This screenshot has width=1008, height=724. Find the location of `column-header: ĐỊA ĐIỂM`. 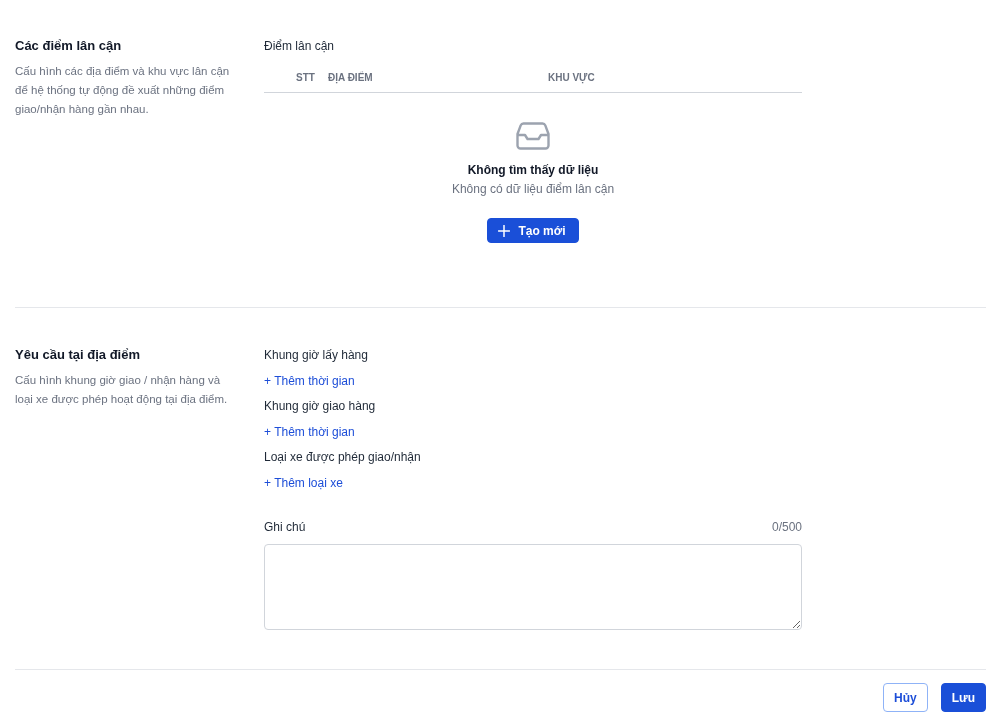

column-header: ĐỊA ĐIỂM is located at coordinates (350, 77).